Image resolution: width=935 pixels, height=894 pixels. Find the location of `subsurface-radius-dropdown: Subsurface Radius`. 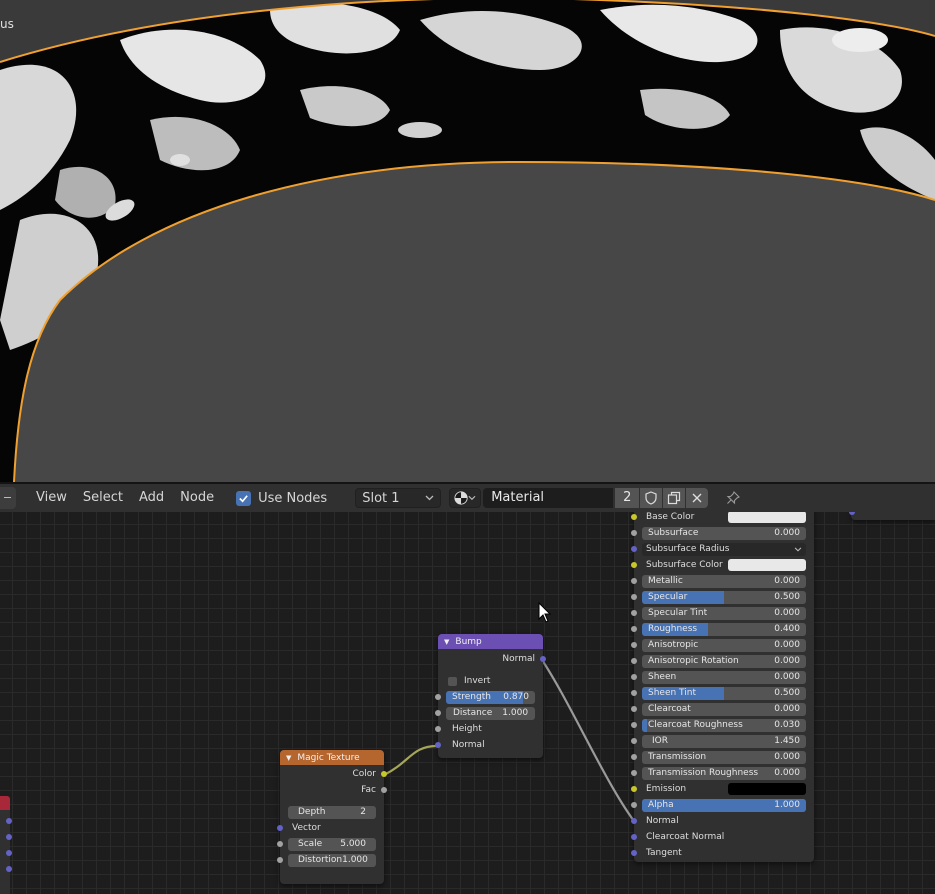

subsurface-radius-dropdown: Subsurface Radius is located at coordinates (724, 549).